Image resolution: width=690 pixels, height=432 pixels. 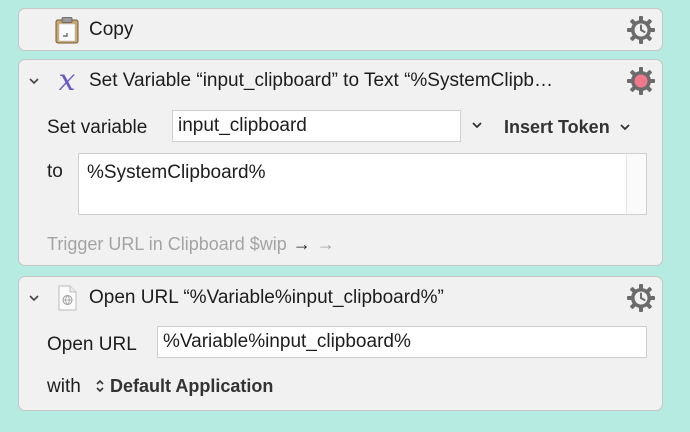 What do you see at coordinates (67, 30) in the screenshot?
I see `clipboard-icon` at bounding box center [67, 30].